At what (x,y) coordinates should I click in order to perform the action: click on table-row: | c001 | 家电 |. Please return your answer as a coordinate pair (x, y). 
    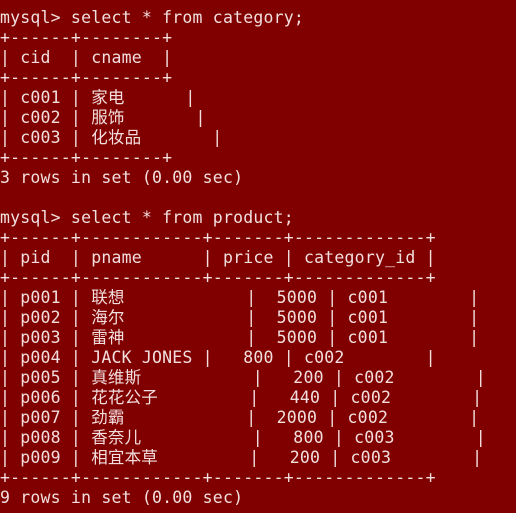
    Looking at the image, I should click on (98, 97).